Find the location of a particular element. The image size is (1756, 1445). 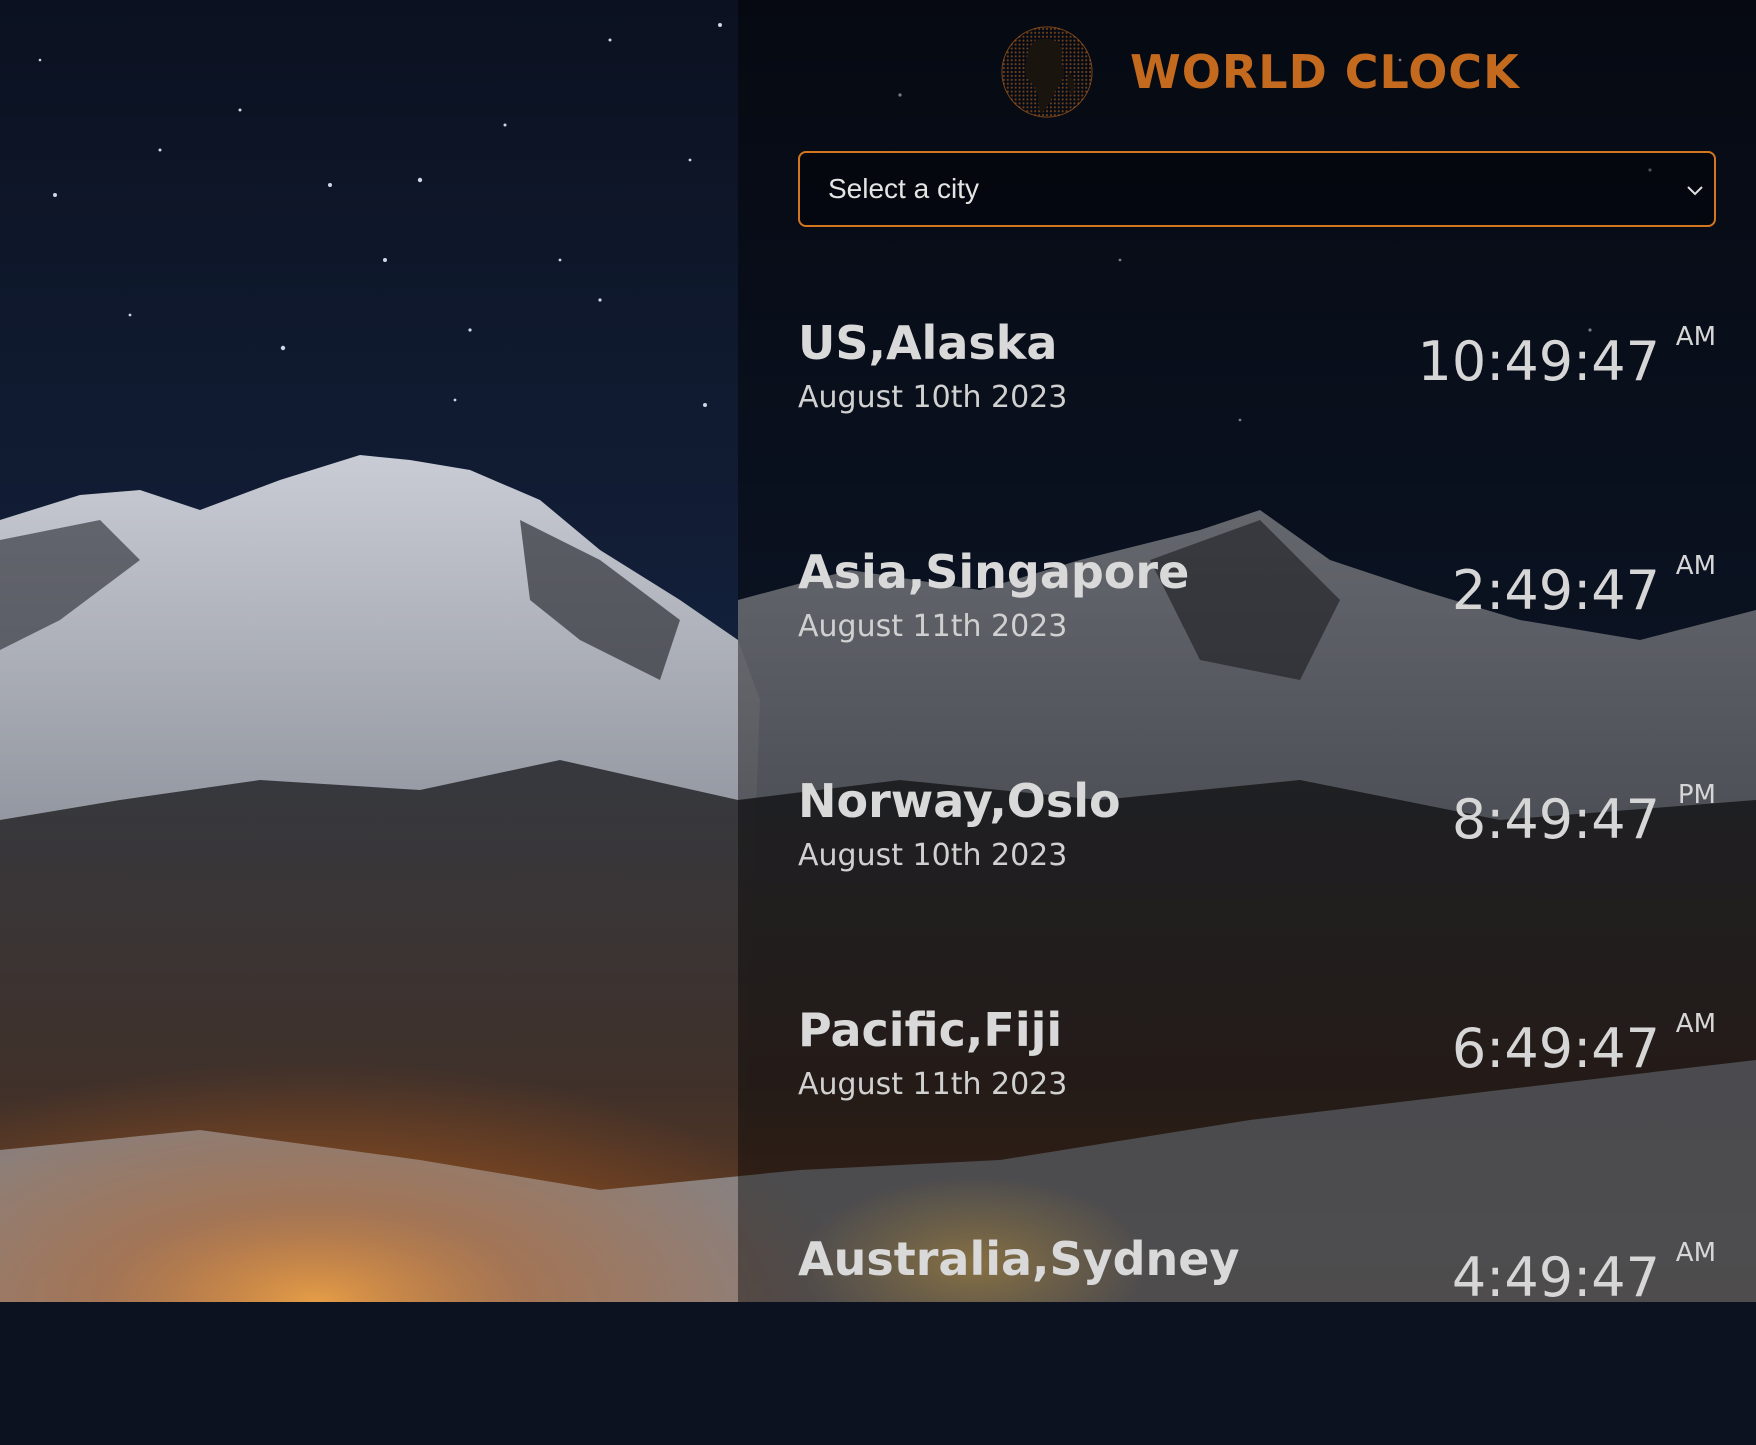

city-time: 10:49:47 is located at coordinates (1538, 361).